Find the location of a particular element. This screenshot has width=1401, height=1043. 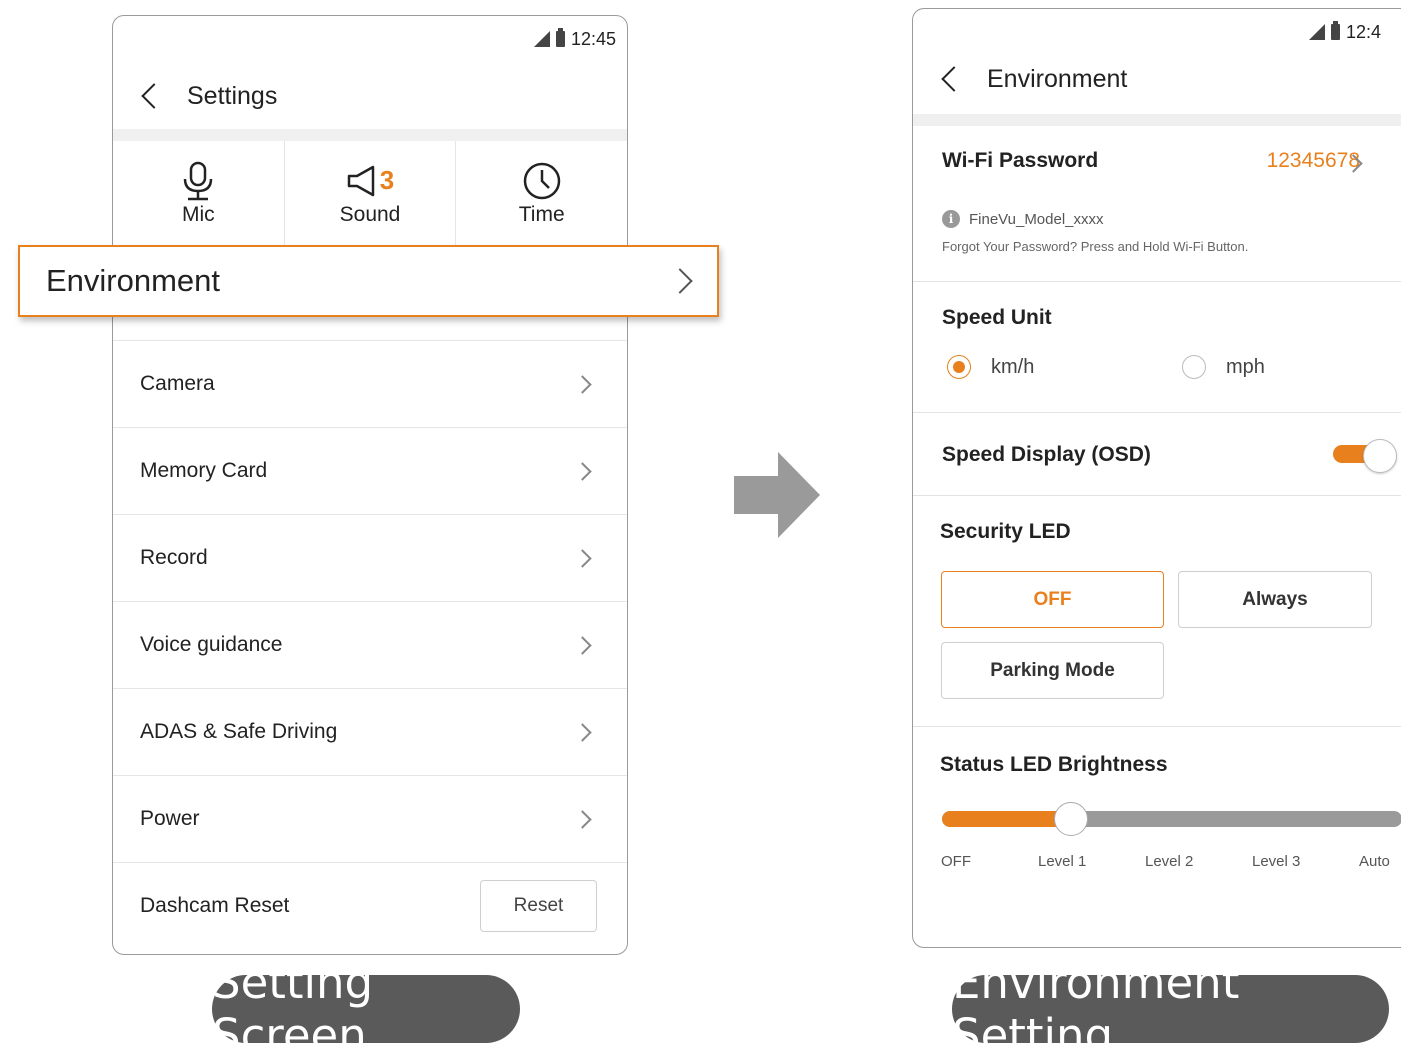

slider-label-level2: Level 2 is located at coordinates (1169, 861).